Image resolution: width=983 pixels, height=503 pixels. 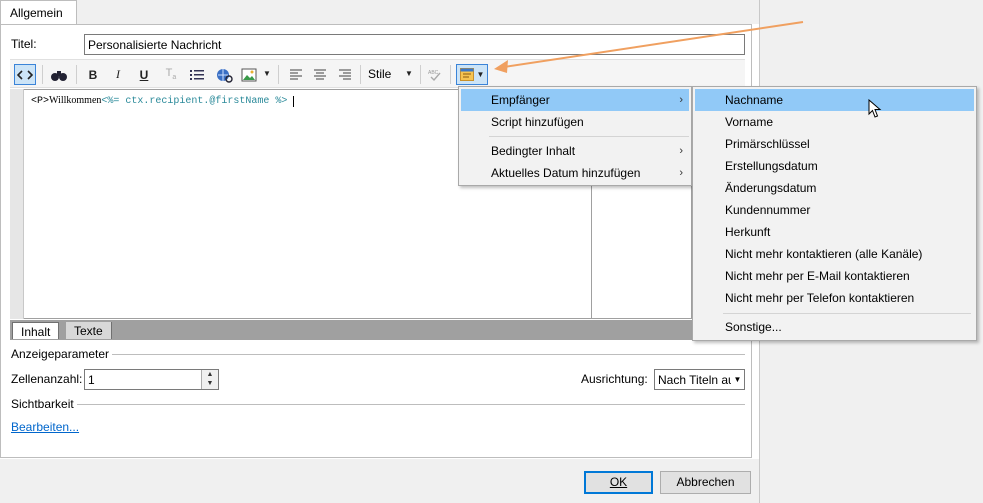 I want to click on spin-down-icon: ▼, so click(x=210, y=383).